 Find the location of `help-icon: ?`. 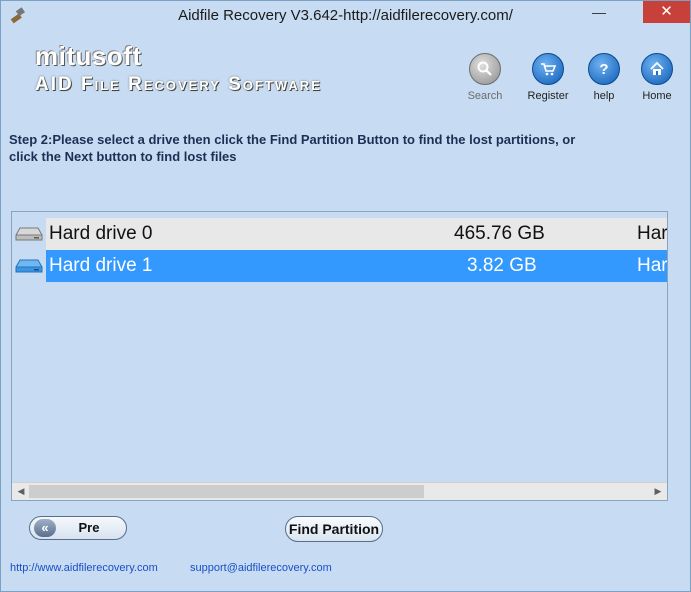

help-icon: ? is located at coordinates (604, 69).